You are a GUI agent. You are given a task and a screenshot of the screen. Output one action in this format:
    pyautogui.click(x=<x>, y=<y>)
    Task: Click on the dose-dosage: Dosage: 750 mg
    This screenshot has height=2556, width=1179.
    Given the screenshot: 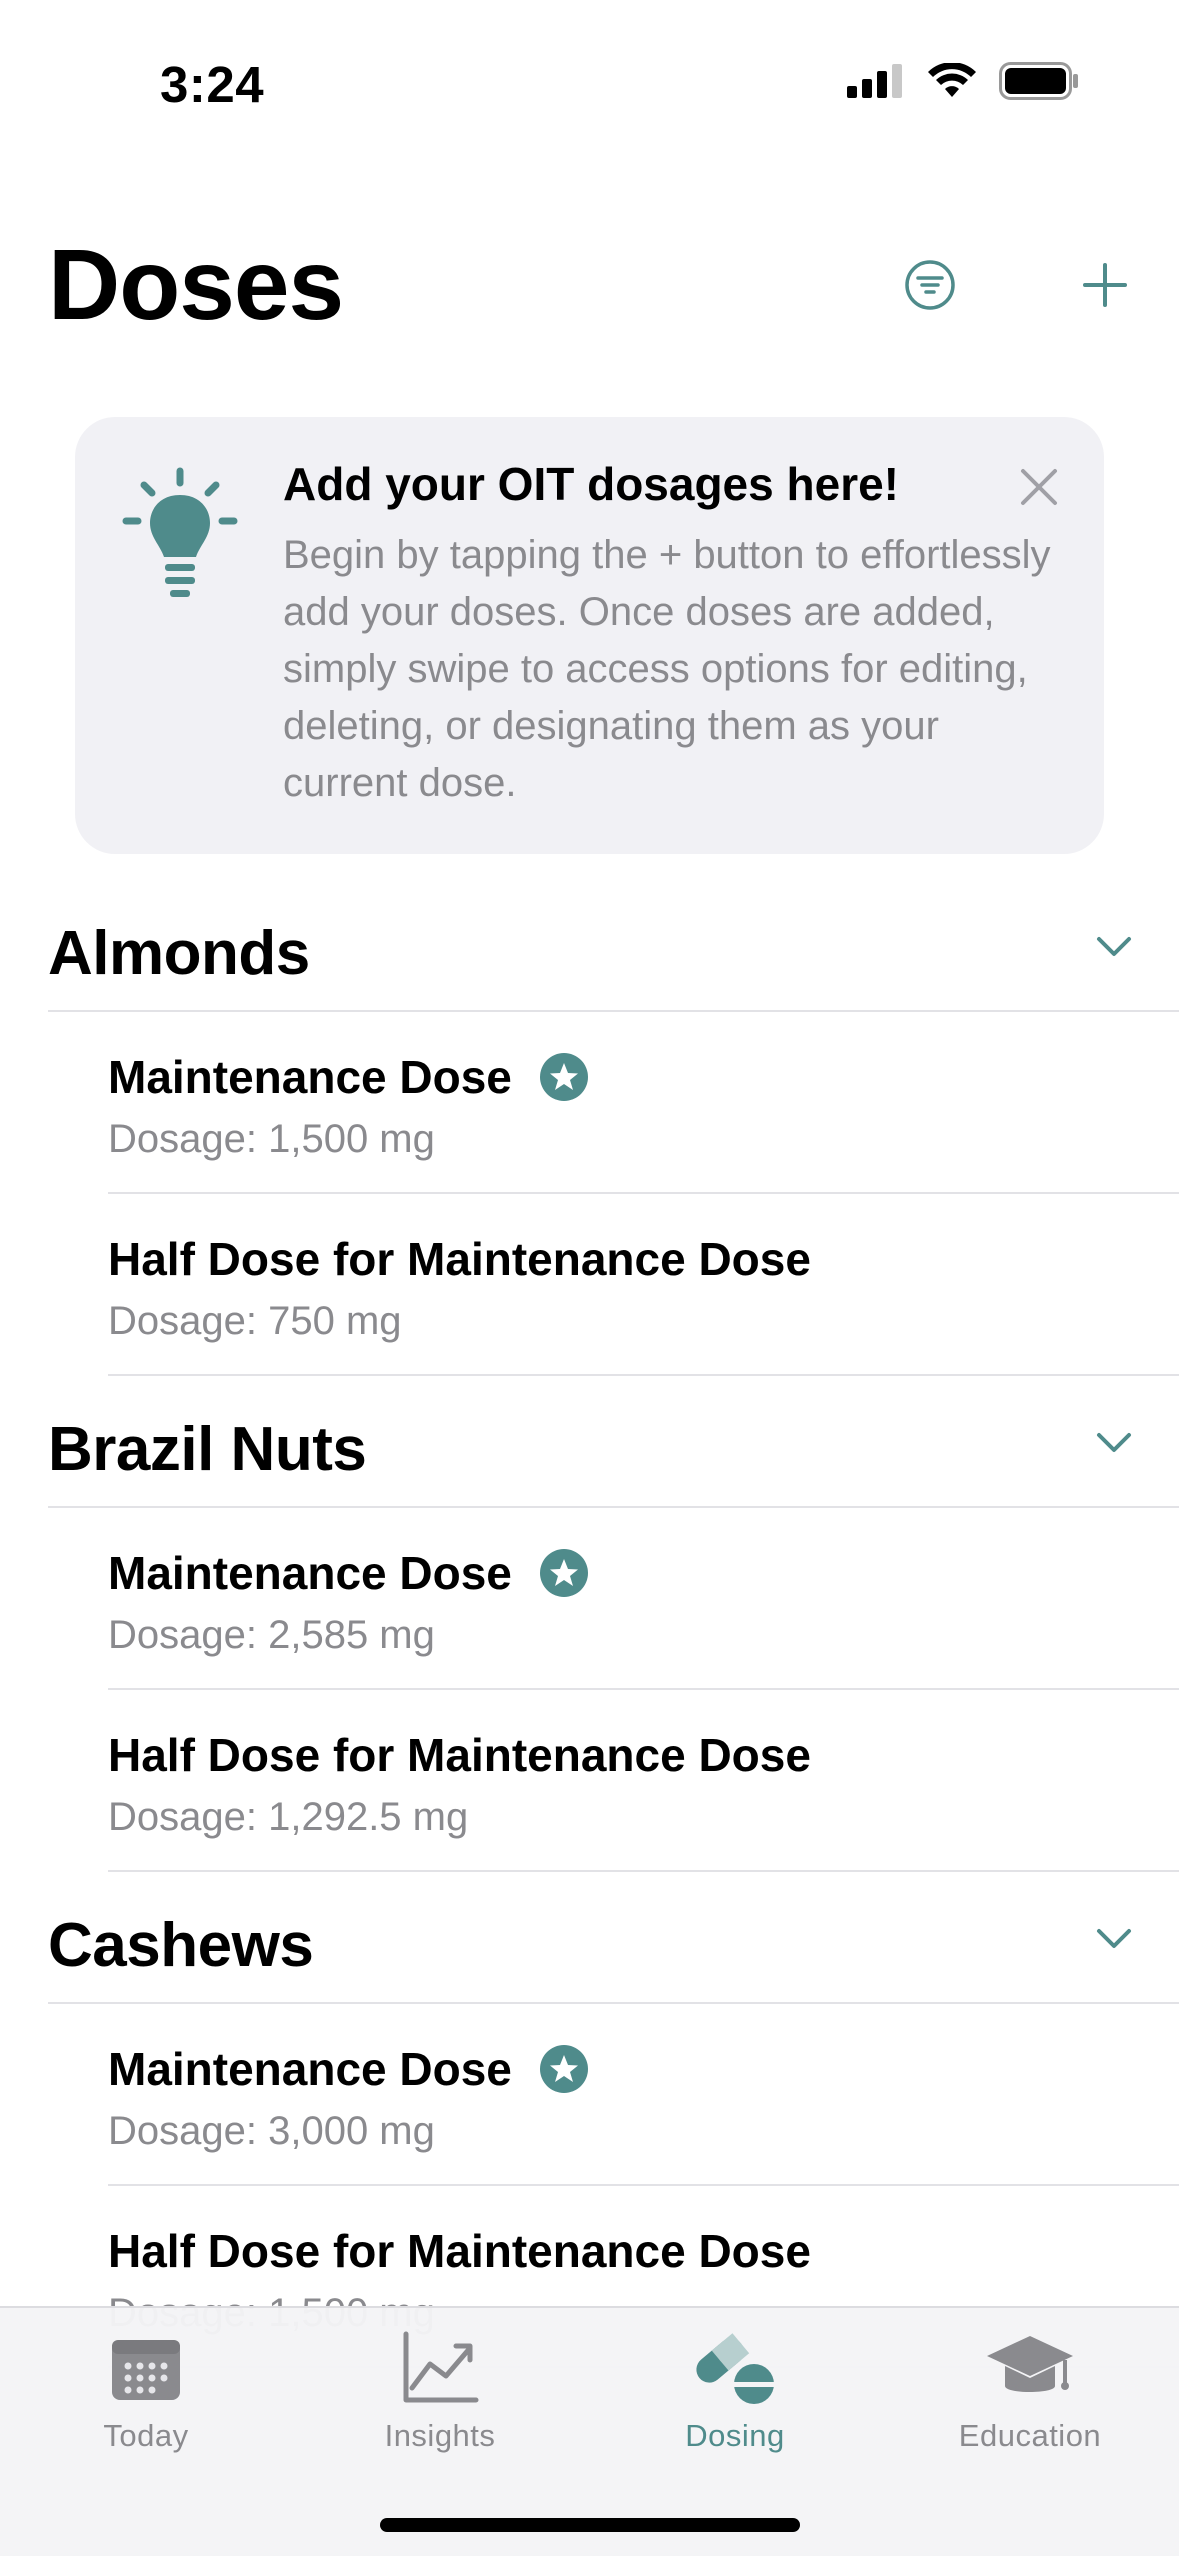 What is the action you would take?
    pyautogui.click(x=255, y=1321)
    